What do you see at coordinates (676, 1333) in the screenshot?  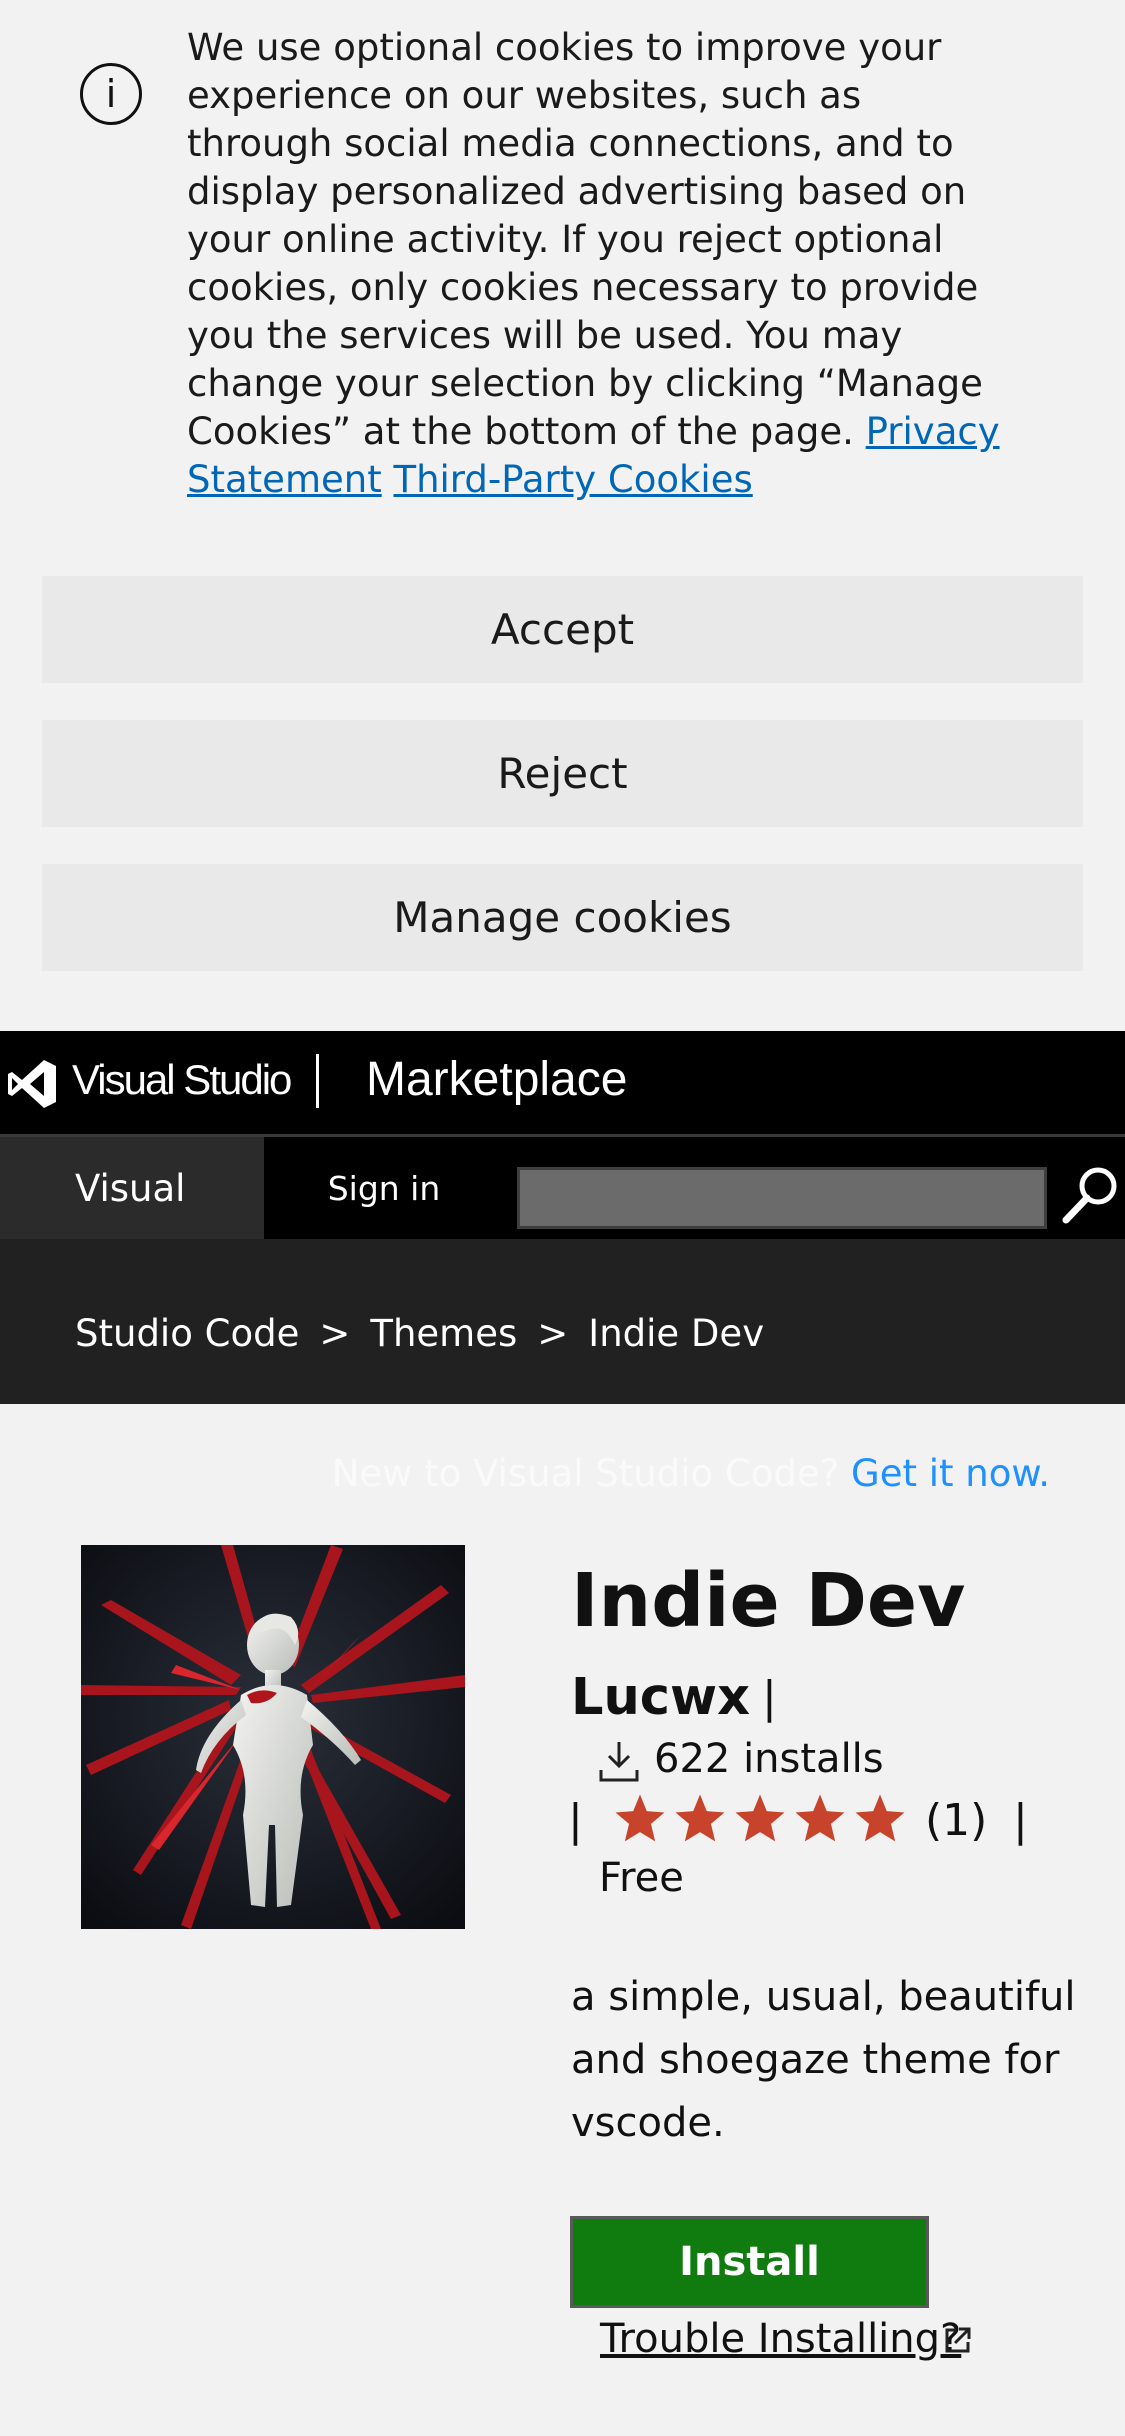 I see `breadcrumb-item-current: Indie Dev` at bounding box center [676, 1333].